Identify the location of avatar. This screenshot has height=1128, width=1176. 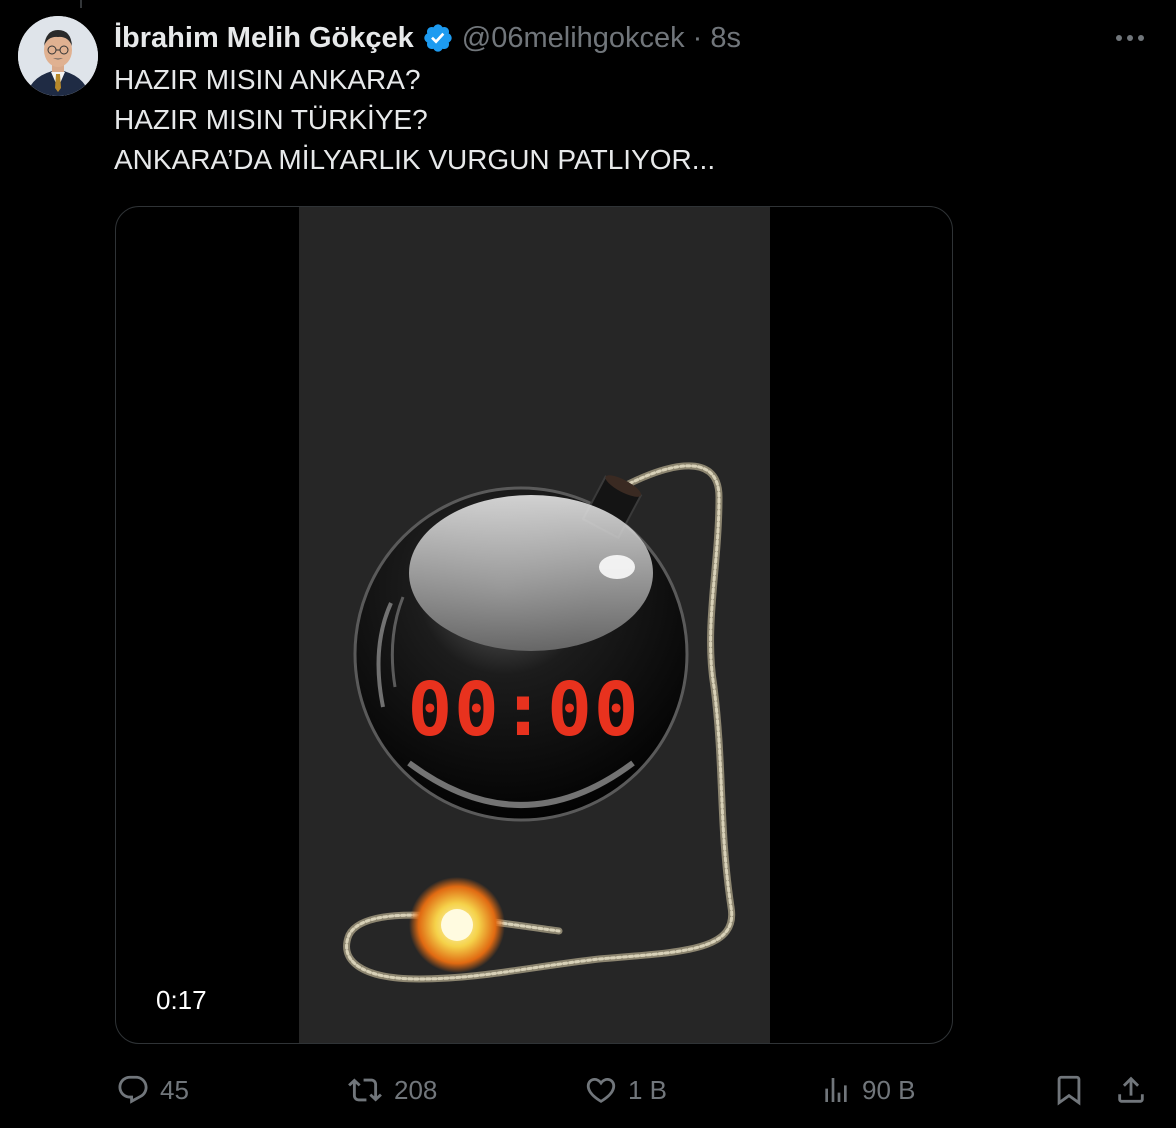
(58, 56).